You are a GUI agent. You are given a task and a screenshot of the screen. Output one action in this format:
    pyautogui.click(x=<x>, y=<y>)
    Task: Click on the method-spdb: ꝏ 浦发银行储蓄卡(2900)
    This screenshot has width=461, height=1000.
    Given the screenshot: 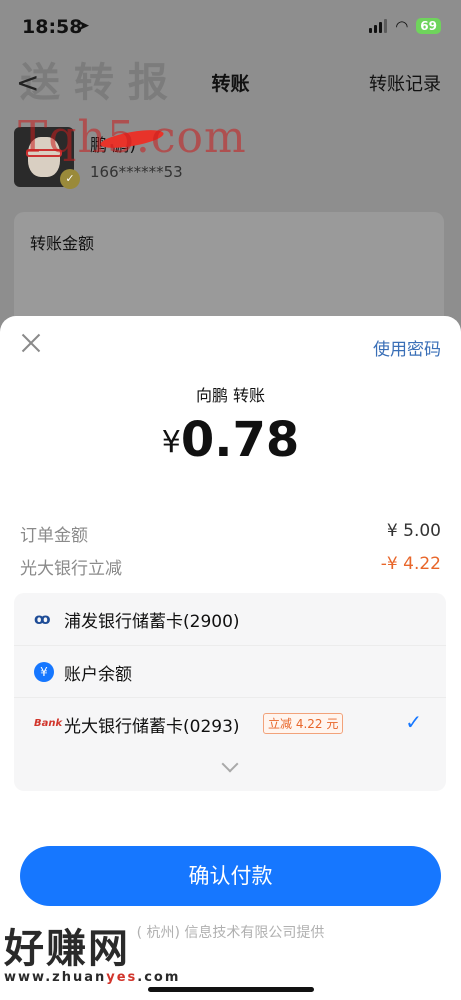 What is the action you would take?
    pyautogui.click(x=230, y=619)
    